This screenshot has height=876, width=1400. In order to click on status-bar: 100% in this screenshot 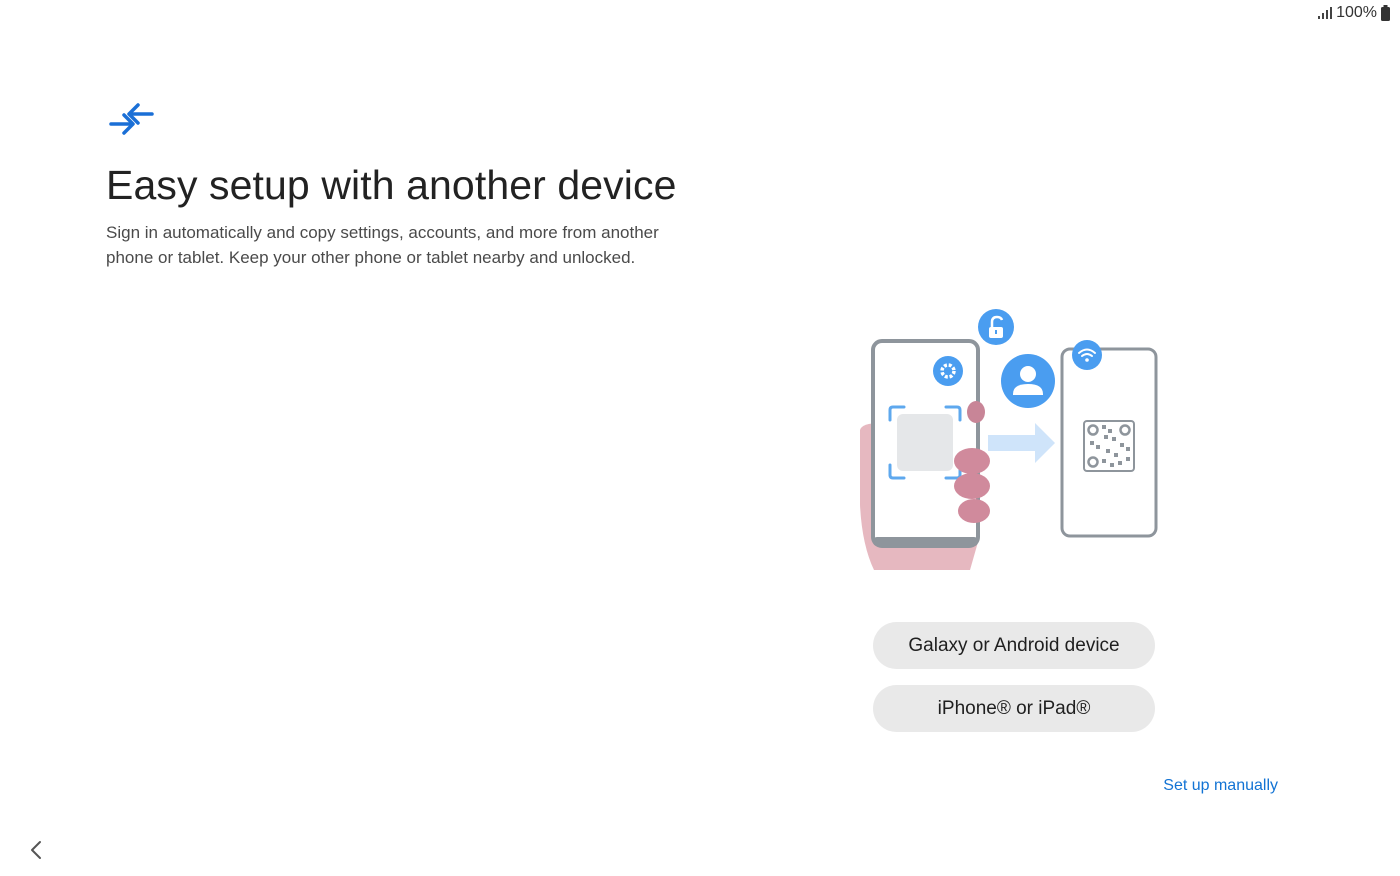, I will do `click(1354, 13)`.